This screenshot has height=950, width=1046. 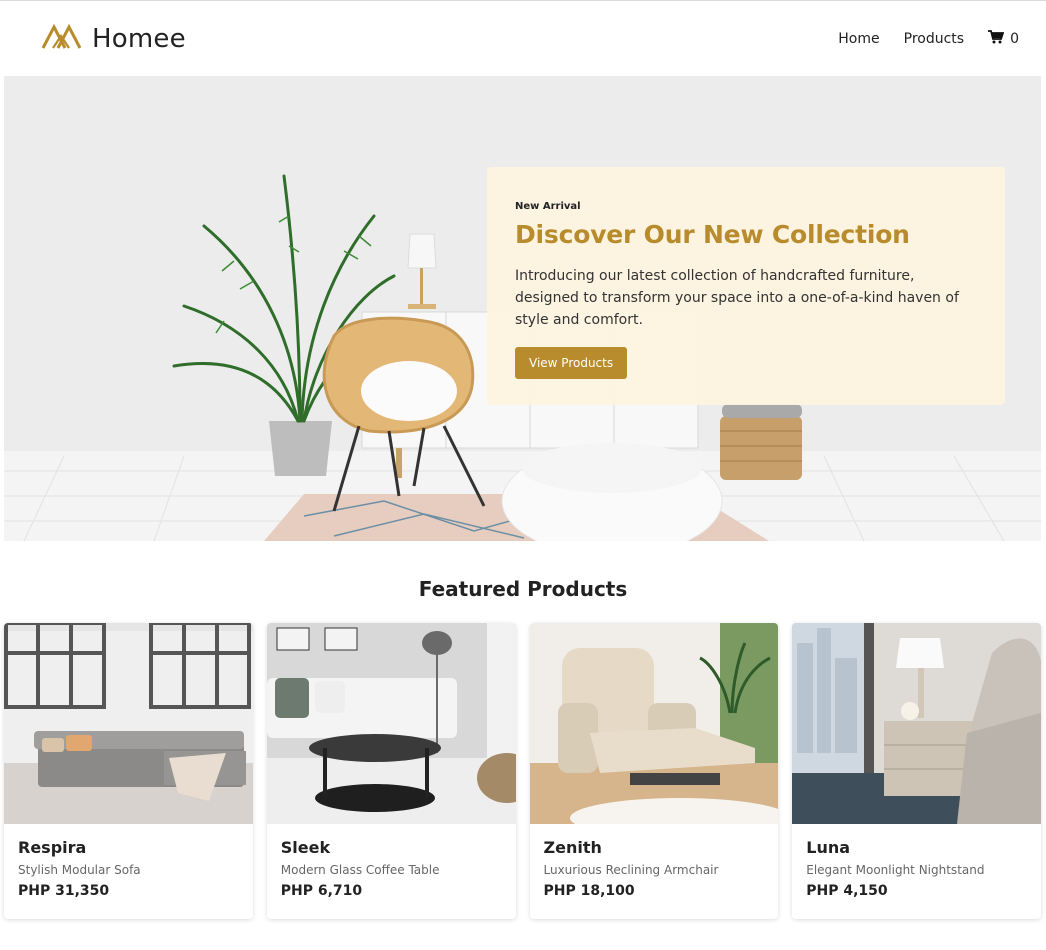 What do you see at coordinates (61, 38) in the screenshot?
I see `logo-icon` at bounding box center [61, 38].